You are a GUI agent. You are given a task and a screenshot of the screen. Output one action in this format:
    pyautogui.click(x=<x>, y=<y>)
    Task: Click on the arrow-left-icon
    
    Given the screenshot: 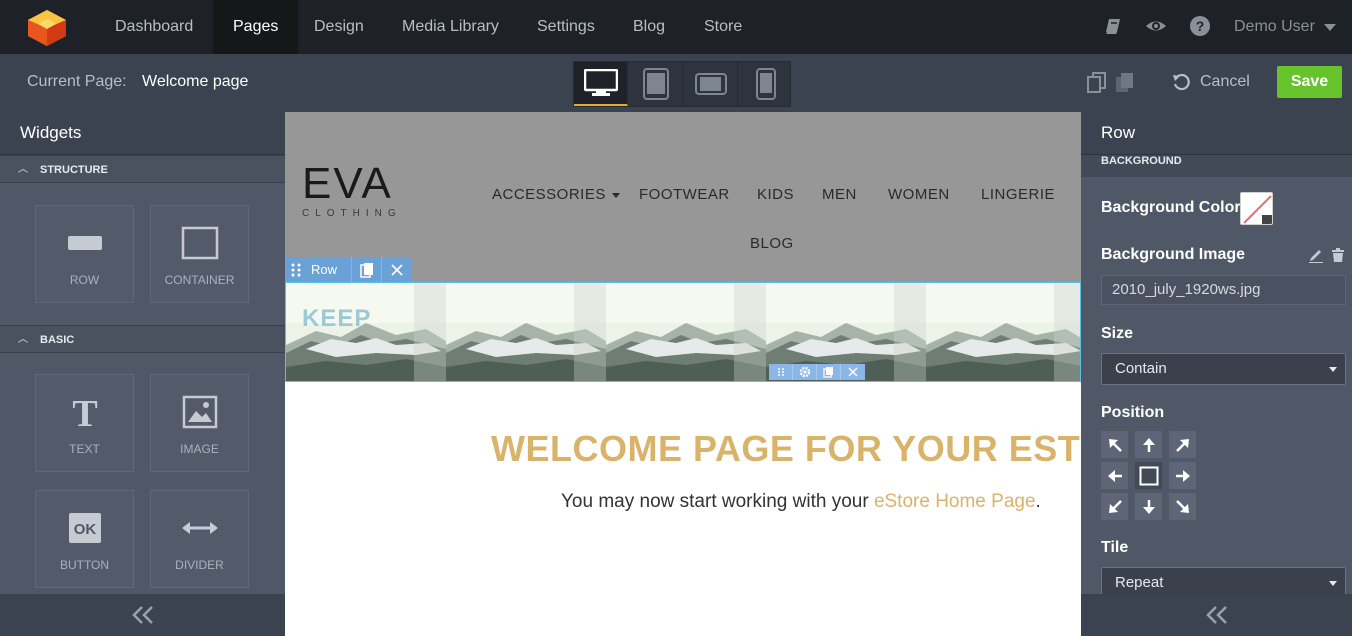 What is the action you would take?
    pyautogui.click(x=1114, y=475)
    